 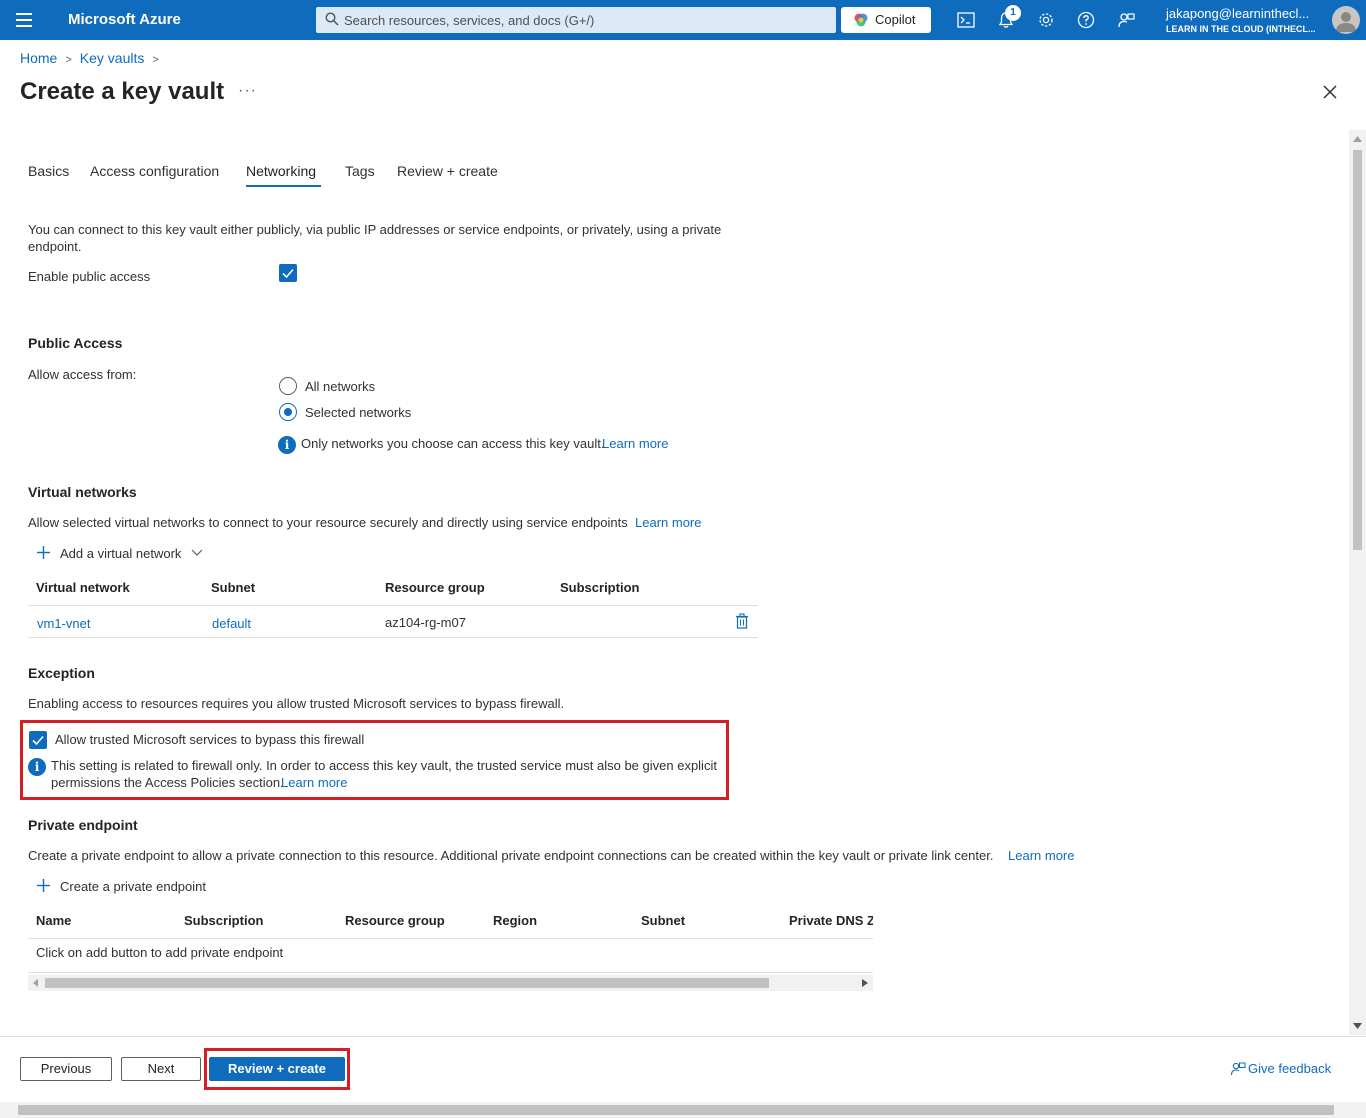 I want to click on browser-horizontal-scrollbar, so click(x=683, y=1110).